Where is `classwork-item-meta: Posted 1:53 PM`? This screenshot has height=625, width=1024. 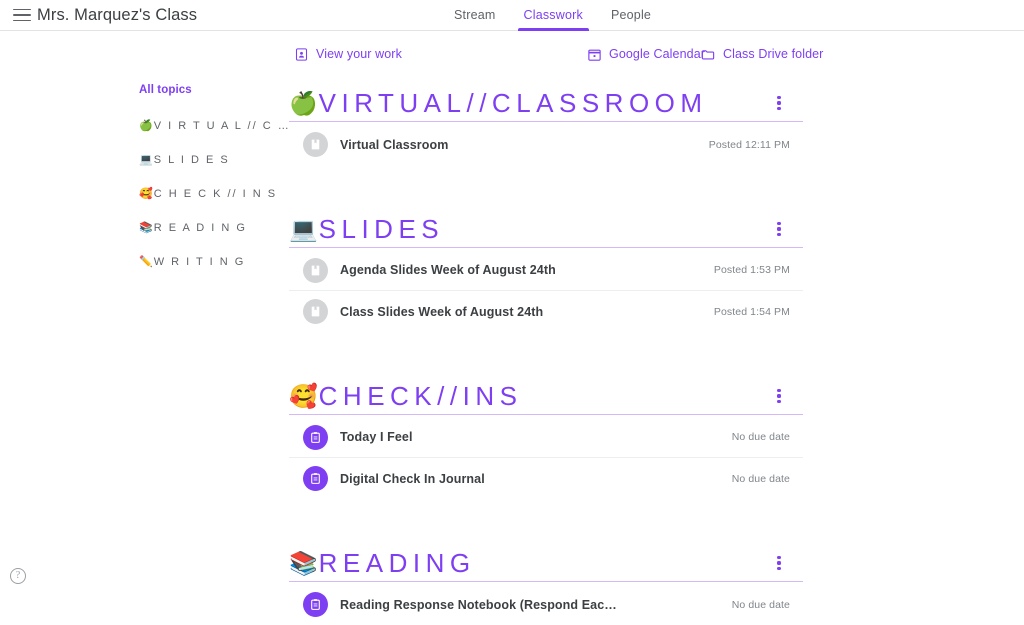
classwork-item-meta: Posted 1:53 PM is located at coordinates (751, 270).